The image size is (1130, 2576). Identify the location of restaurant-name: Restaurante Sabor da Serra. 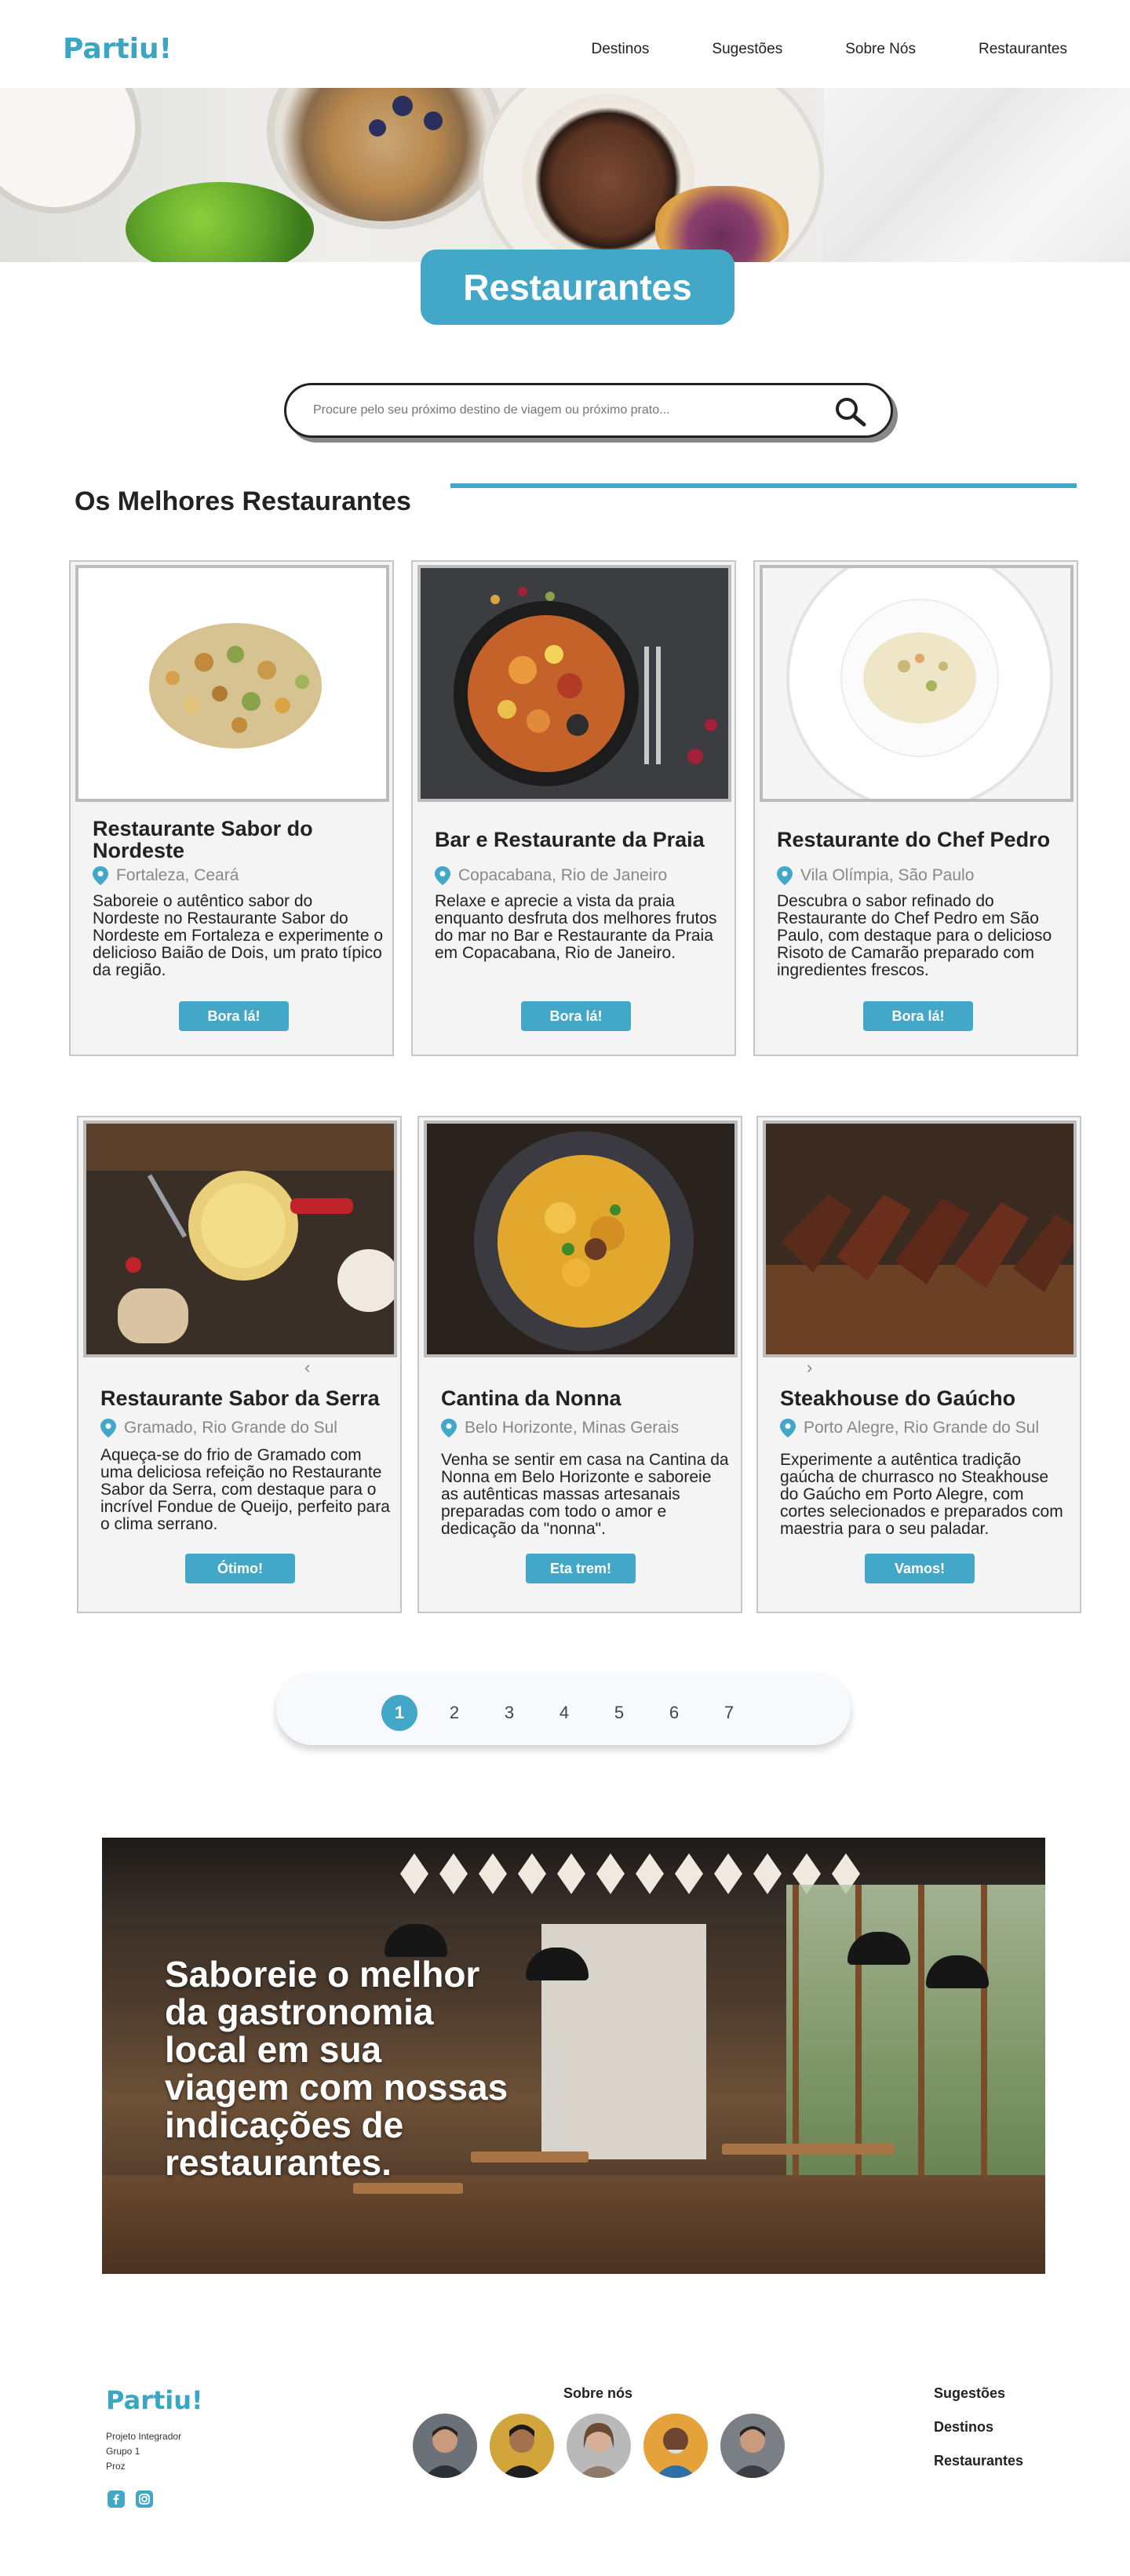
(240, 1398).